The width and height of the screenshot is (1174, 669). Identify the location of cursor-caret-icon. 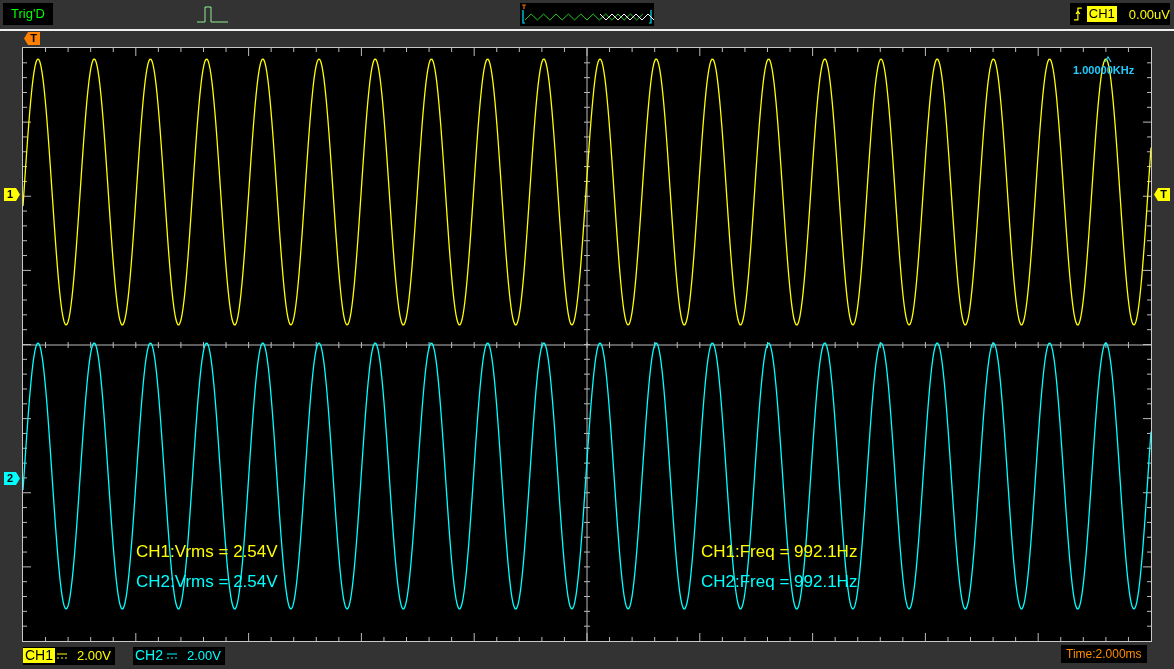
(1108, 59).